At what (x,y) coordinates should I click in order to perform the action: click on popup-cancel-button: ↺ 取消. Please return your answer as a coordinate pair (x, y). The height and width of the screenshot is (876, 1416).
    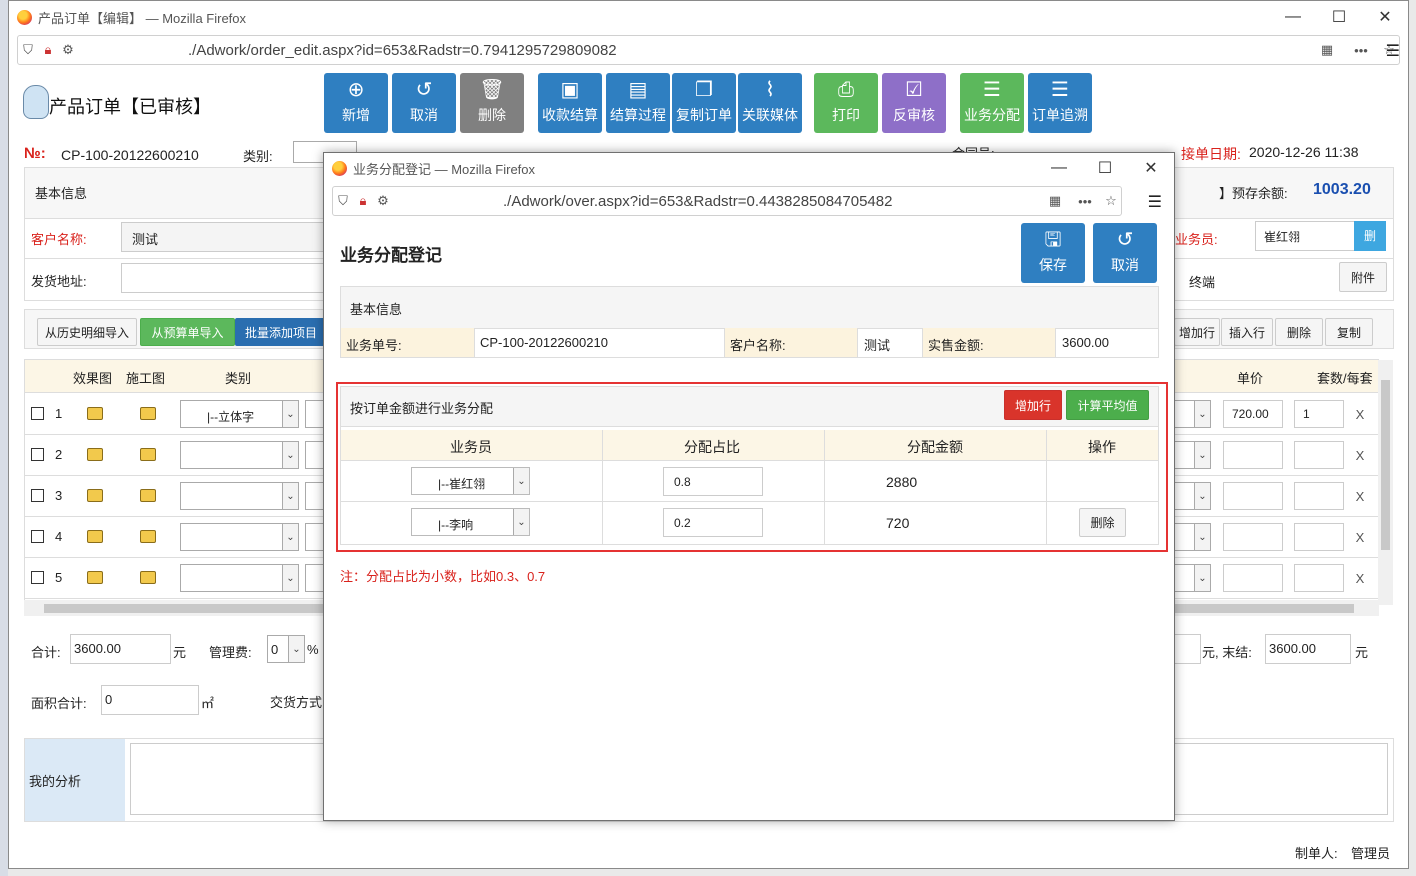
    Looking at the image, I should click on (1125, 253).